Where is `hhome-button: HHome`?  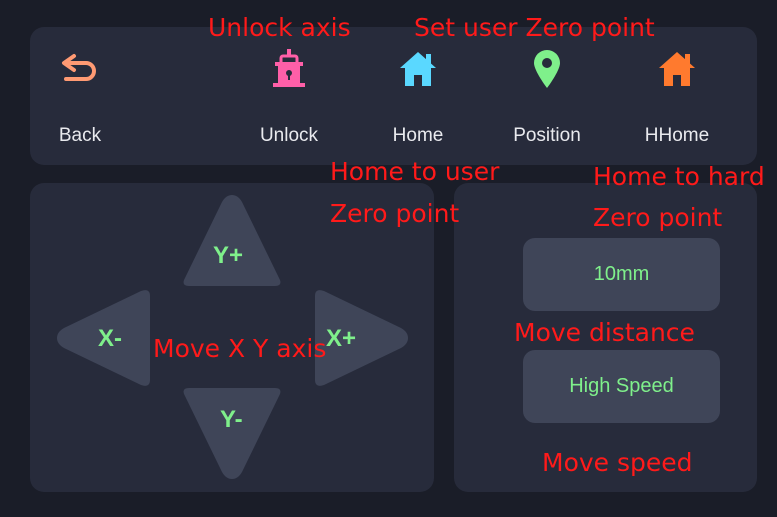
hhome-button: HHome is located at coordinates (677, 89).